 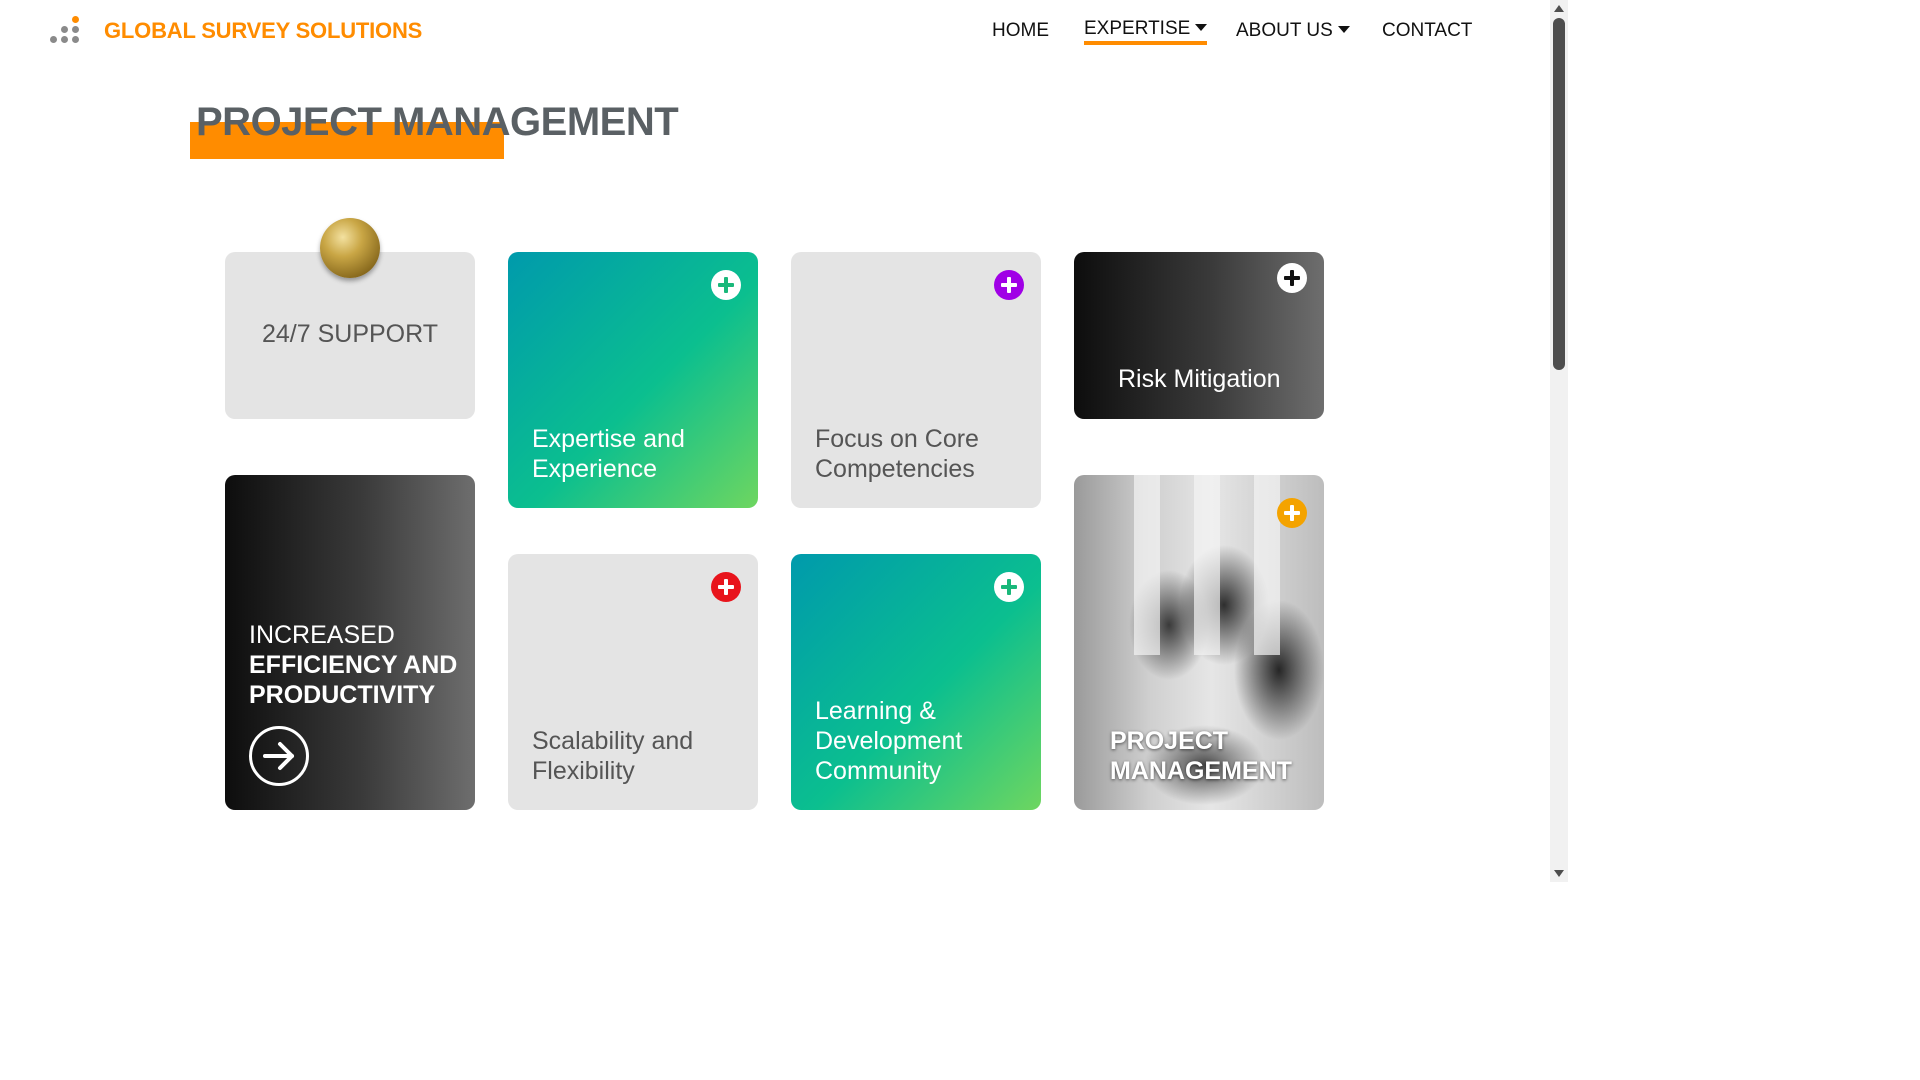 I want to click on card-expertise: Expertise and Experience, so click(x=633, y=380).